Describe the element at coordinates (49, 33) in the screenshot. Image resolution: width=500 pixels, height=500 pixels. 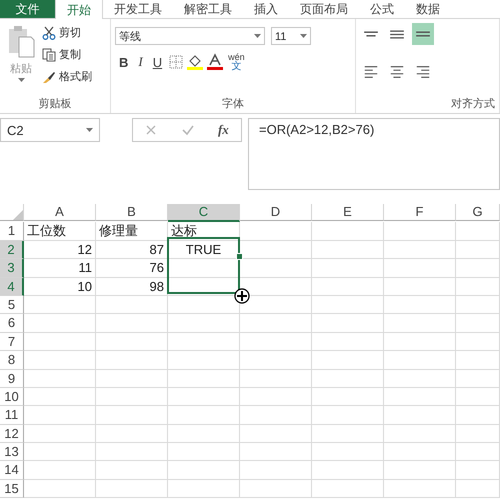
I see `scissors-icon` at that location.